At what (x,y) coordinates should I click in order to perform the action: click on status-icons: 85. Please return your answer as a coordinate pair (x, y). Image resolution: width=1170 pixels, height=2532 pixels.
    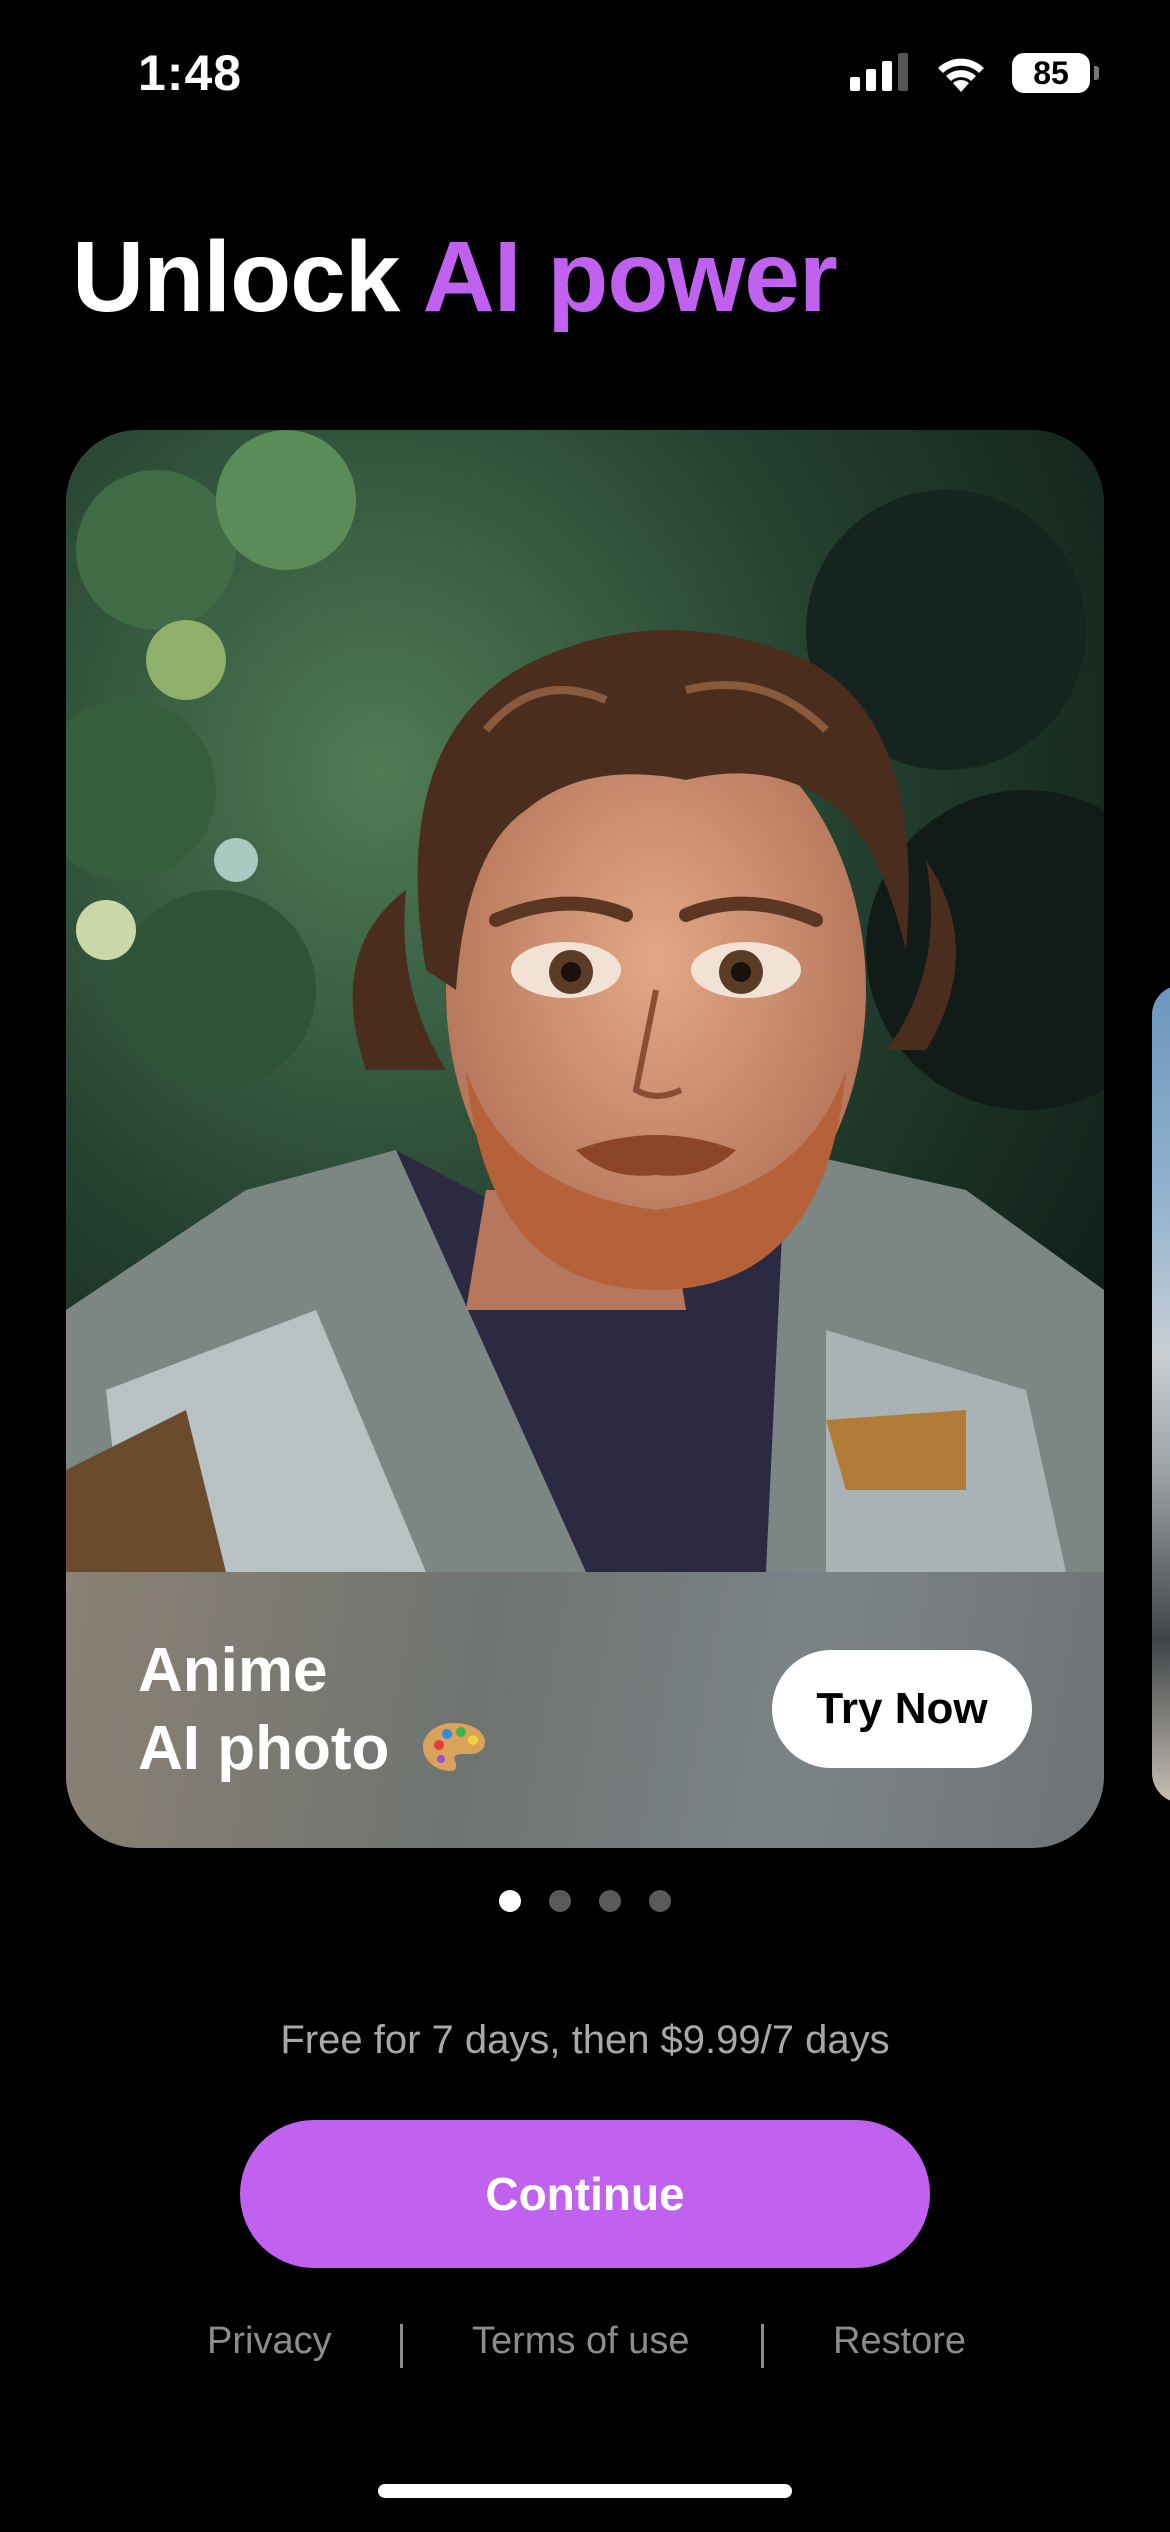
    Looking at the image, I should click on (974, 73).